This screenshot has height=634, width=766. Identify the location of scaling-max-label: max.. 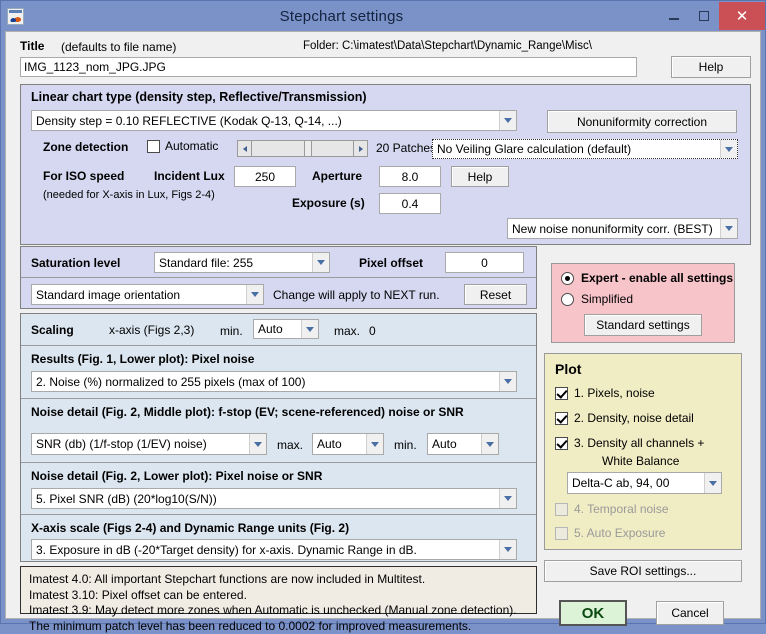
(347, 331).